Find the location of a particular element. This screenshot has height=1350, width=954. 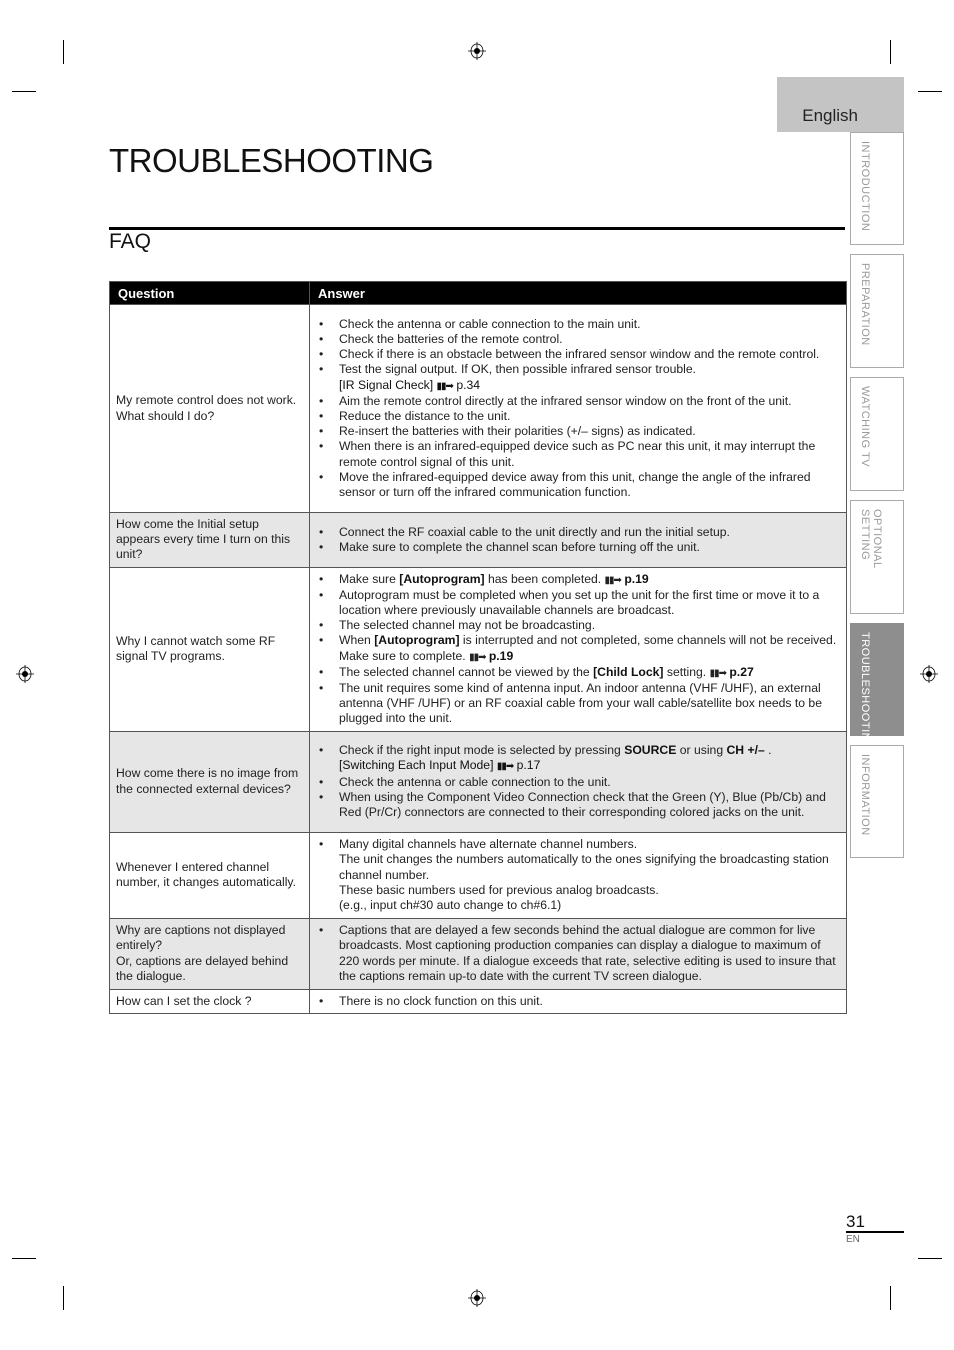

side-tab-watching-tv: WATCHING TV is located at coordinates (877, 434).